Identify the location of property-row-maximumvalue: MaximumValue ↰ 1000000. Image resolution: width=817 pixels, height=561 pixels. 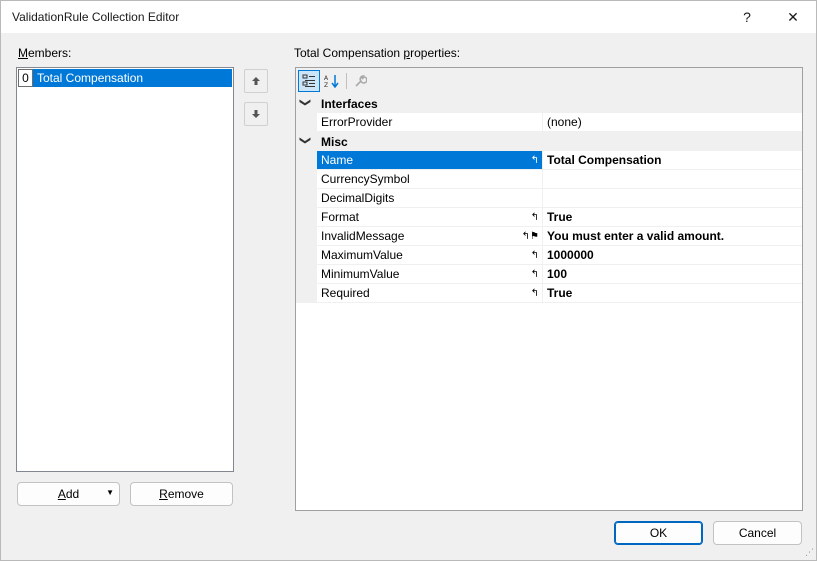
(549, 255).